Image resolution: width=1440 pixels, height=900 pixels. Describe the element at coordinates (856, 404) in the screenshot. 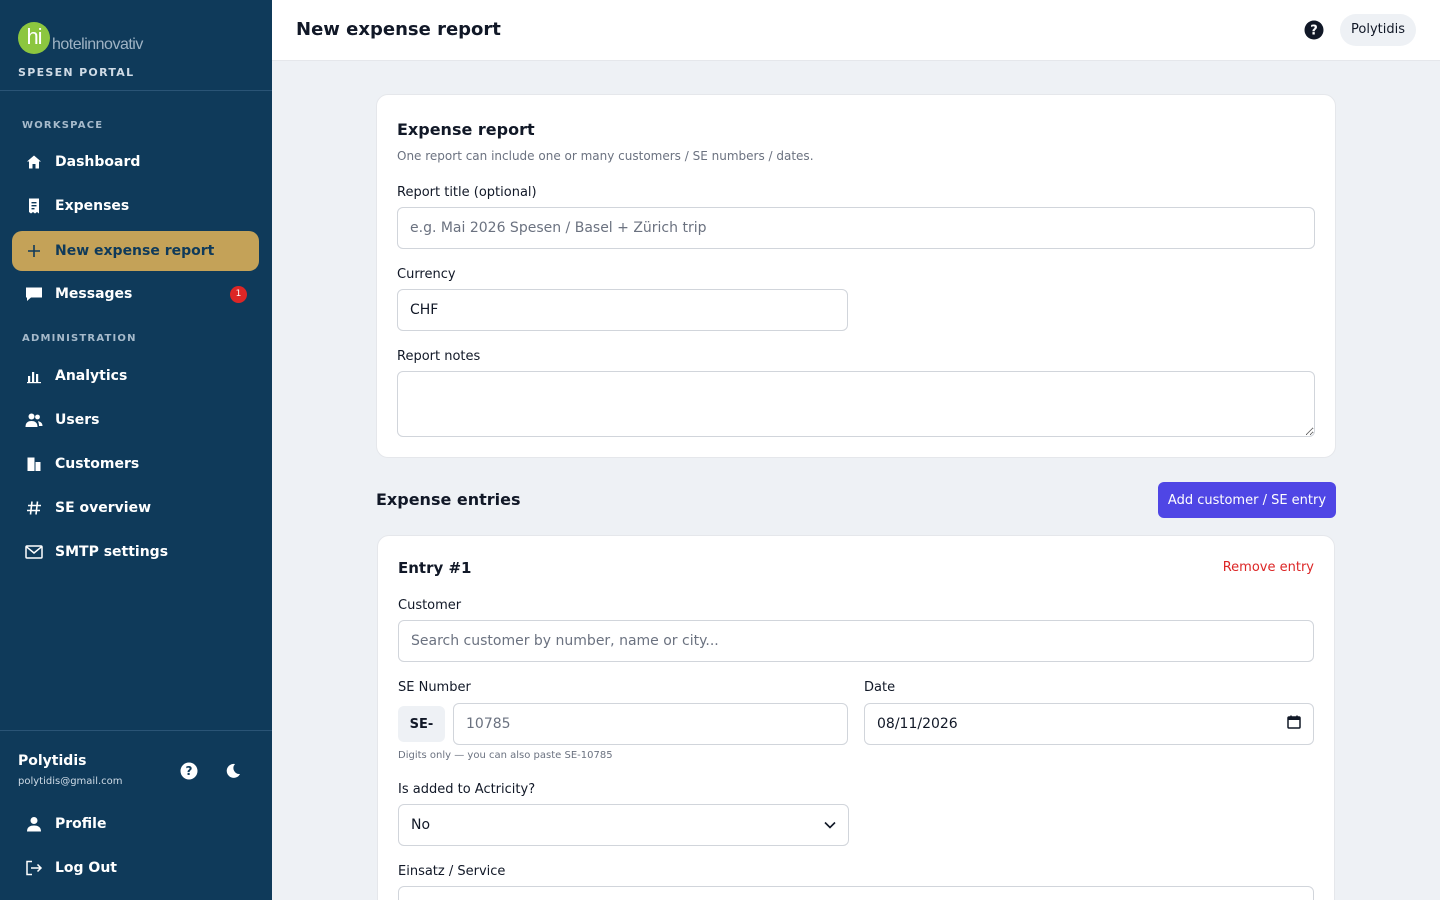

I see `report-notes-textarea` at that location.